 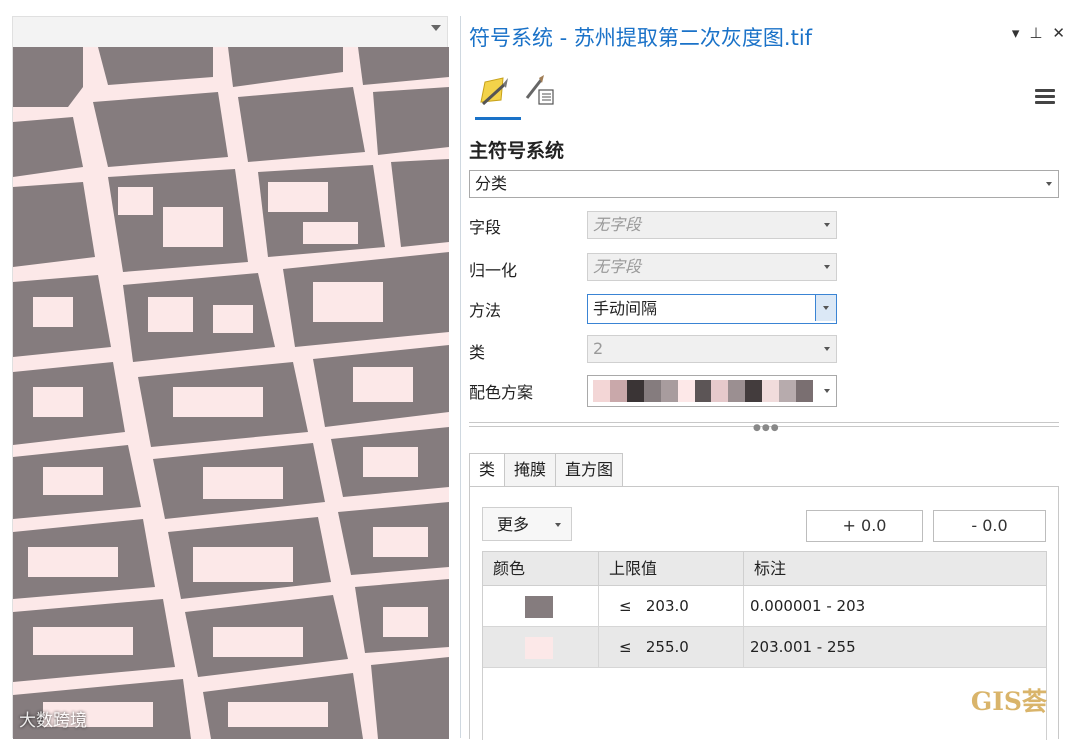 What do you see at coordinates (895, 606) in the screenshot?
I see `label-cell: 0.000001 - 203` at bounding box center [895, 606].